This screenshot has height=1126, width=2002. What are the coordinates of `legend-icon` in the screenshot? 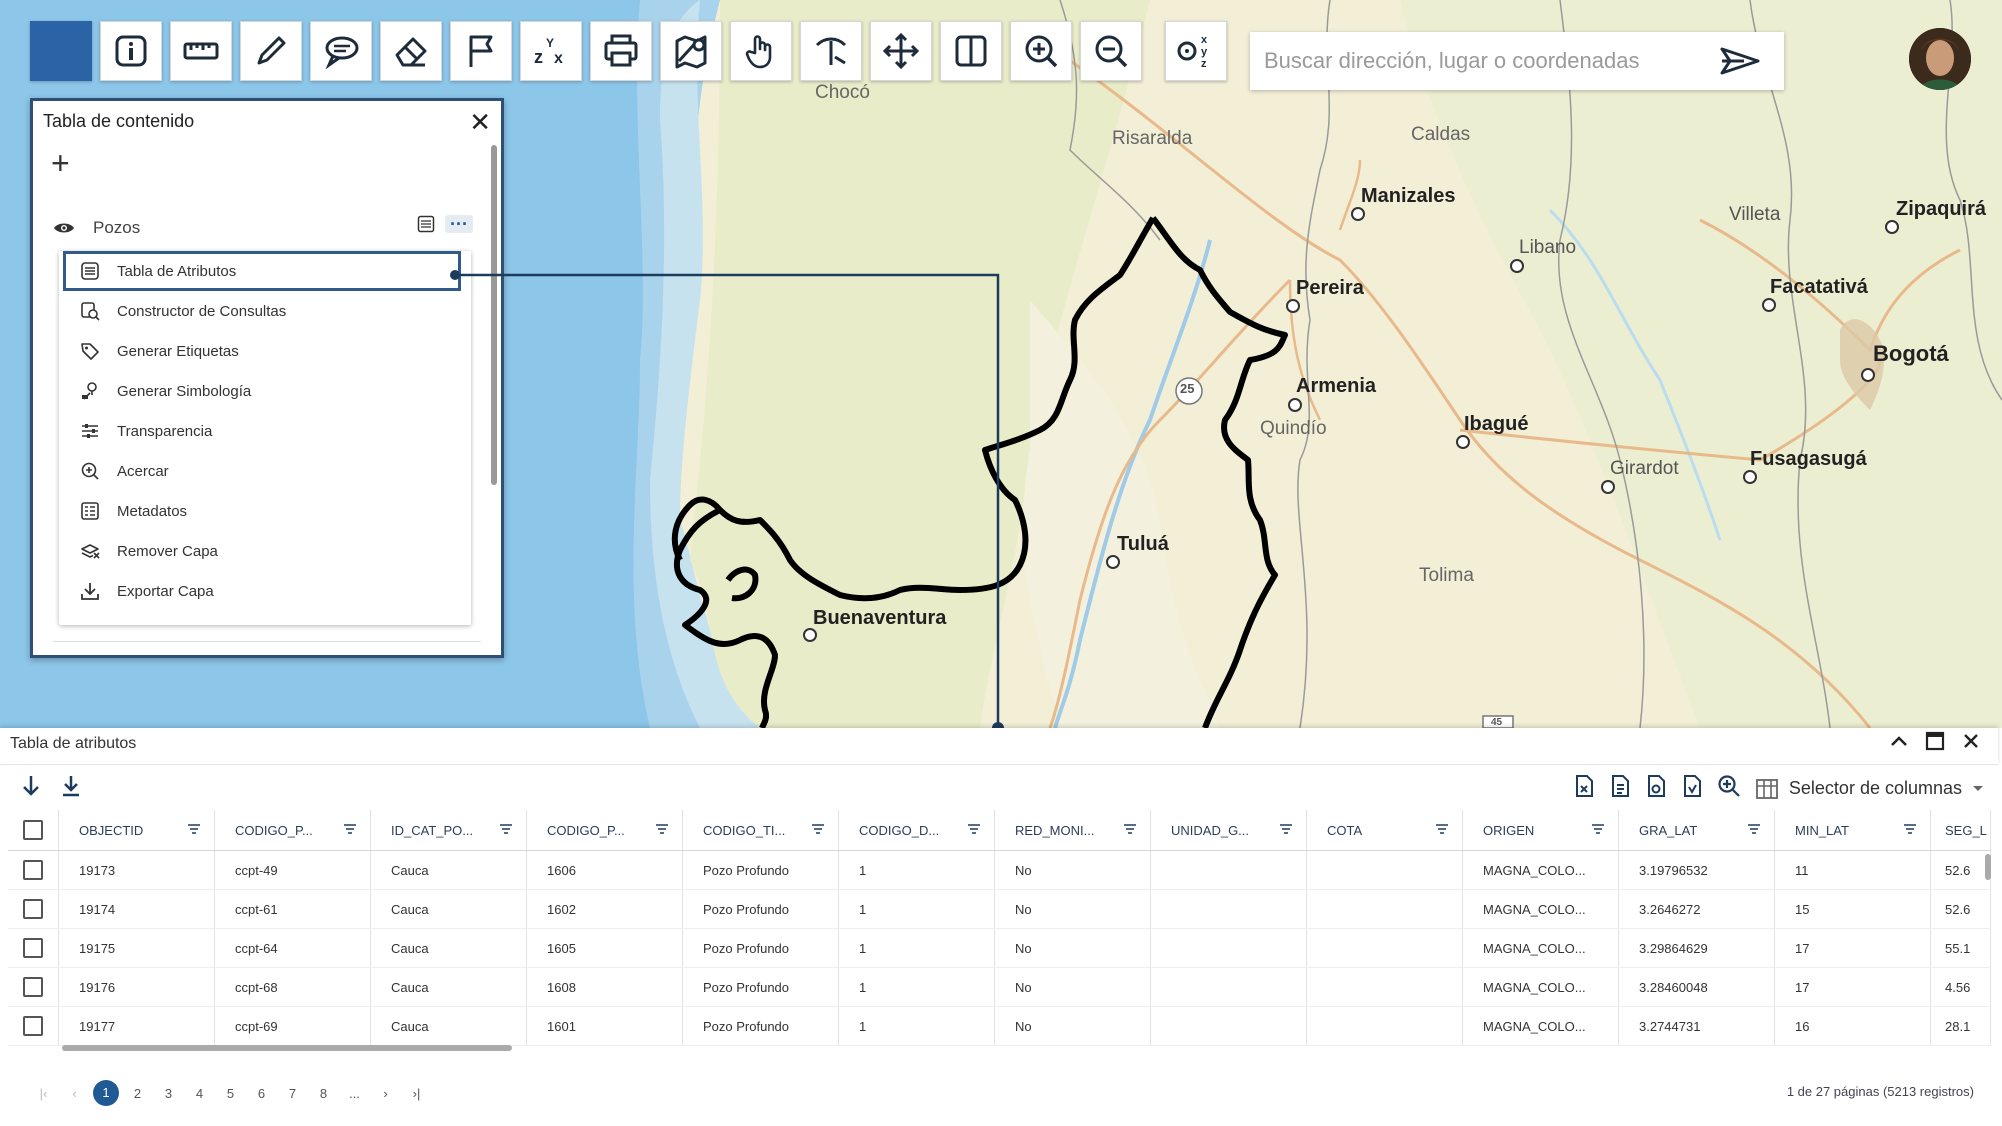 It's located at (426, 224).